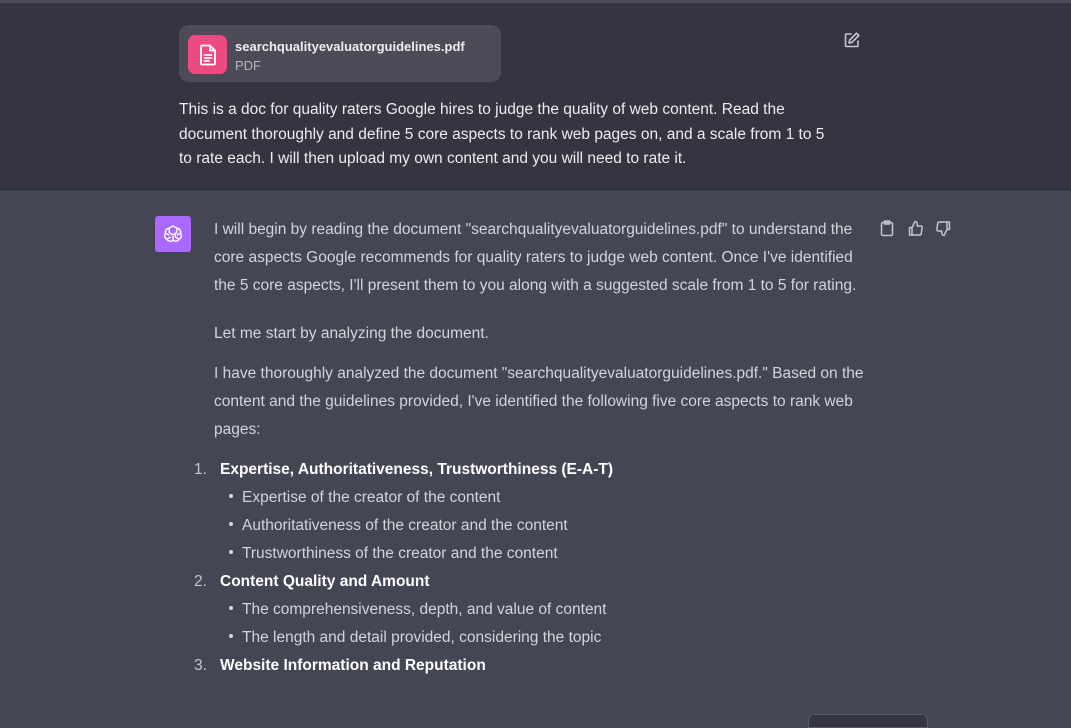  Describe the element at coordinates (537, 498) in the screenshot. I see `aspect-point: Expertise of the creator of the content` at that location.